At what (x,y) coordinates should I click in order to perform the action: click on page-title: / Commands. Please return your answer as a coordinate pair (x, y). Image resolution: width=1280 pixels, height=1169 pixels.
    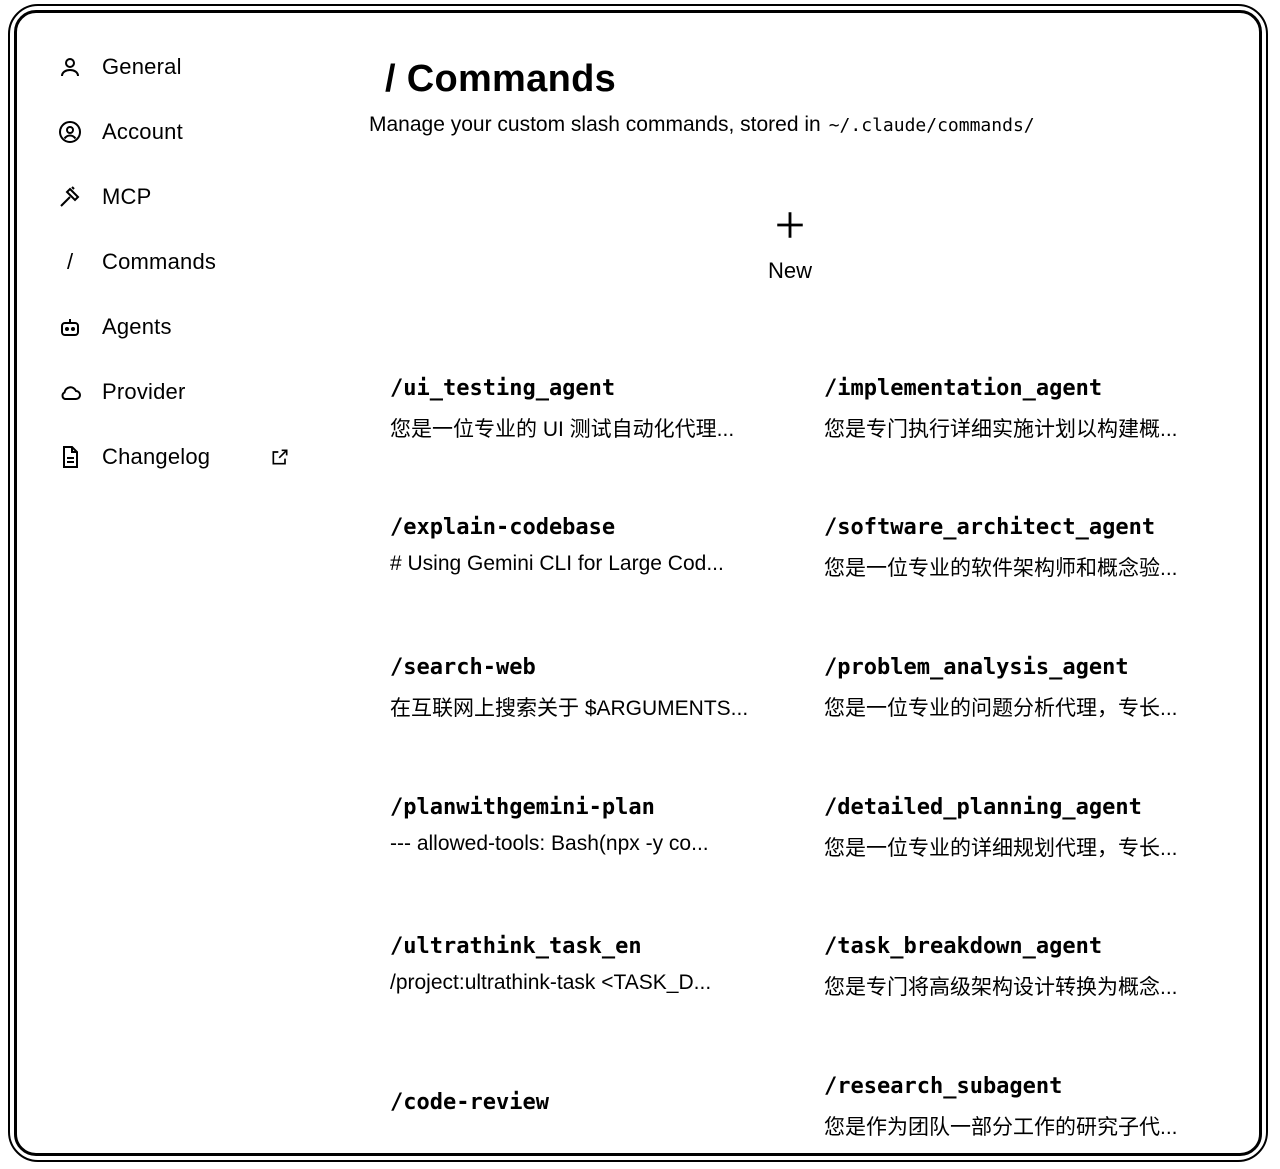
    Looking at the image, I should click on (501, 79).